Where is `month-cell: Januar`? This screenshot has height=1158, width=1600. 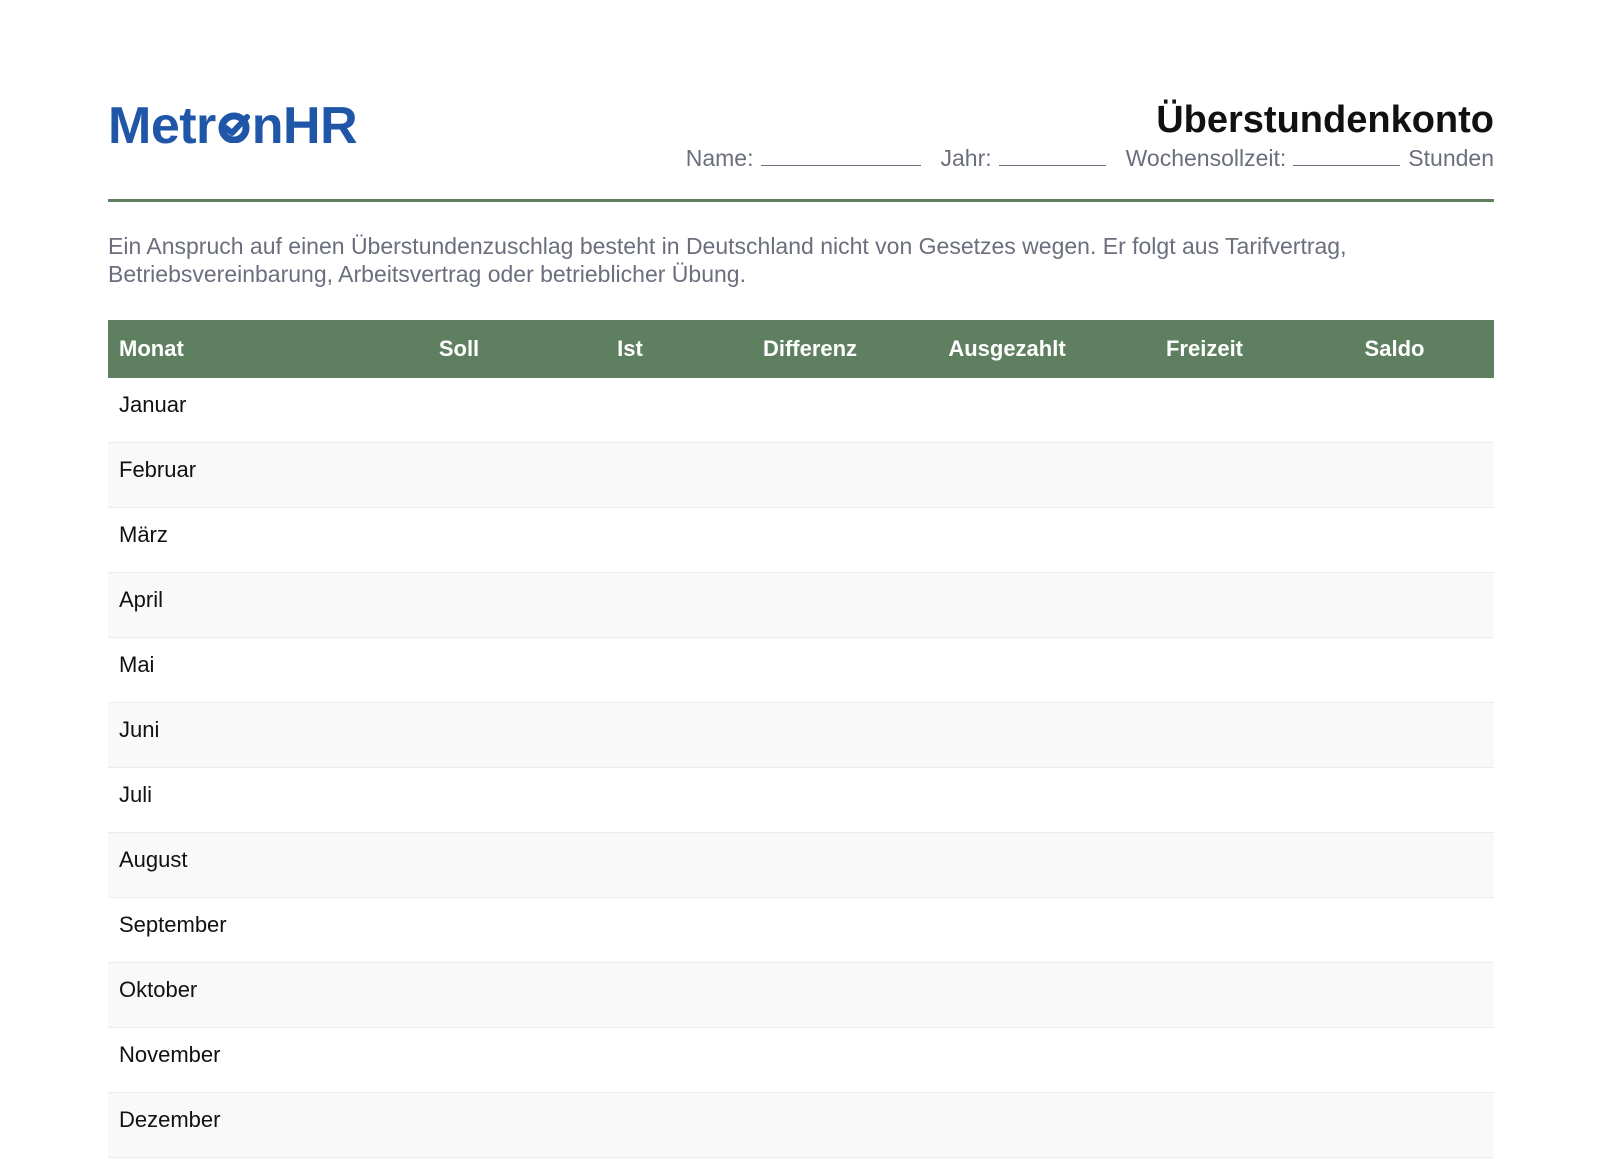
month-cell: Januar is located at coordinates (243, 410).